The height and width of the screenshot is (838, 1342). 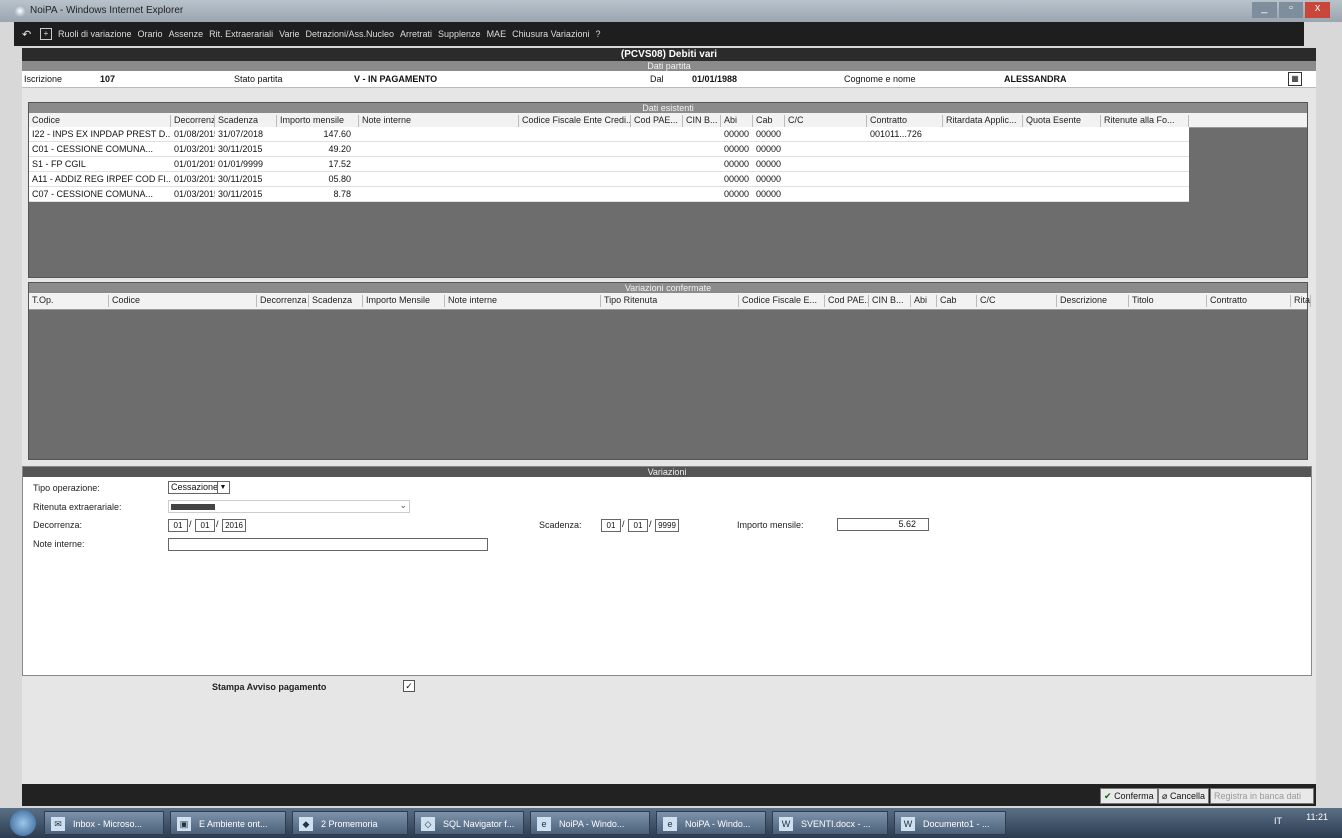 What do you see at coordinates (404, 301) in the screenshot?
I see `column-header: Importo Mensile` at bounding box center [404, 301].